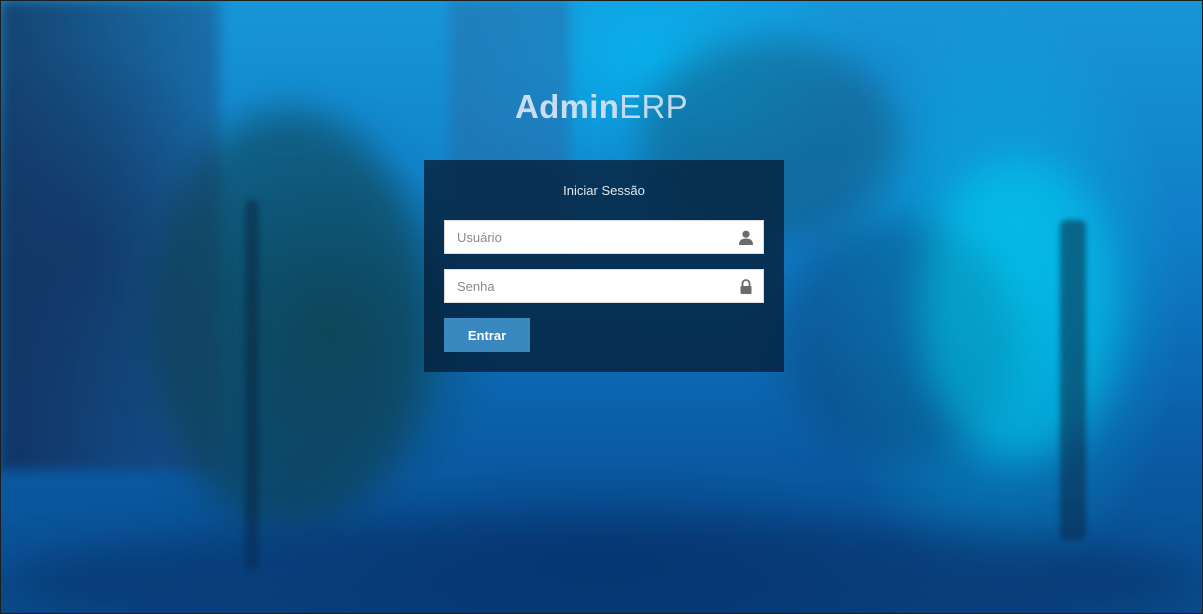 The height and width of the screenshot is (614, 1203). I want to click on user-icon, so click(746, 237).